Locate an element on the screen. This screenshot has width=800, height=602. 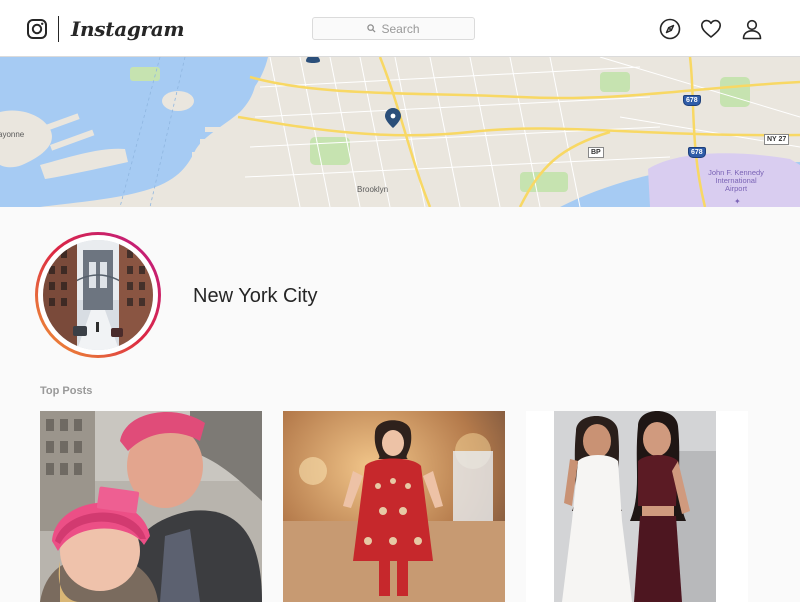
user-icon is located at coordinates (752, 29).